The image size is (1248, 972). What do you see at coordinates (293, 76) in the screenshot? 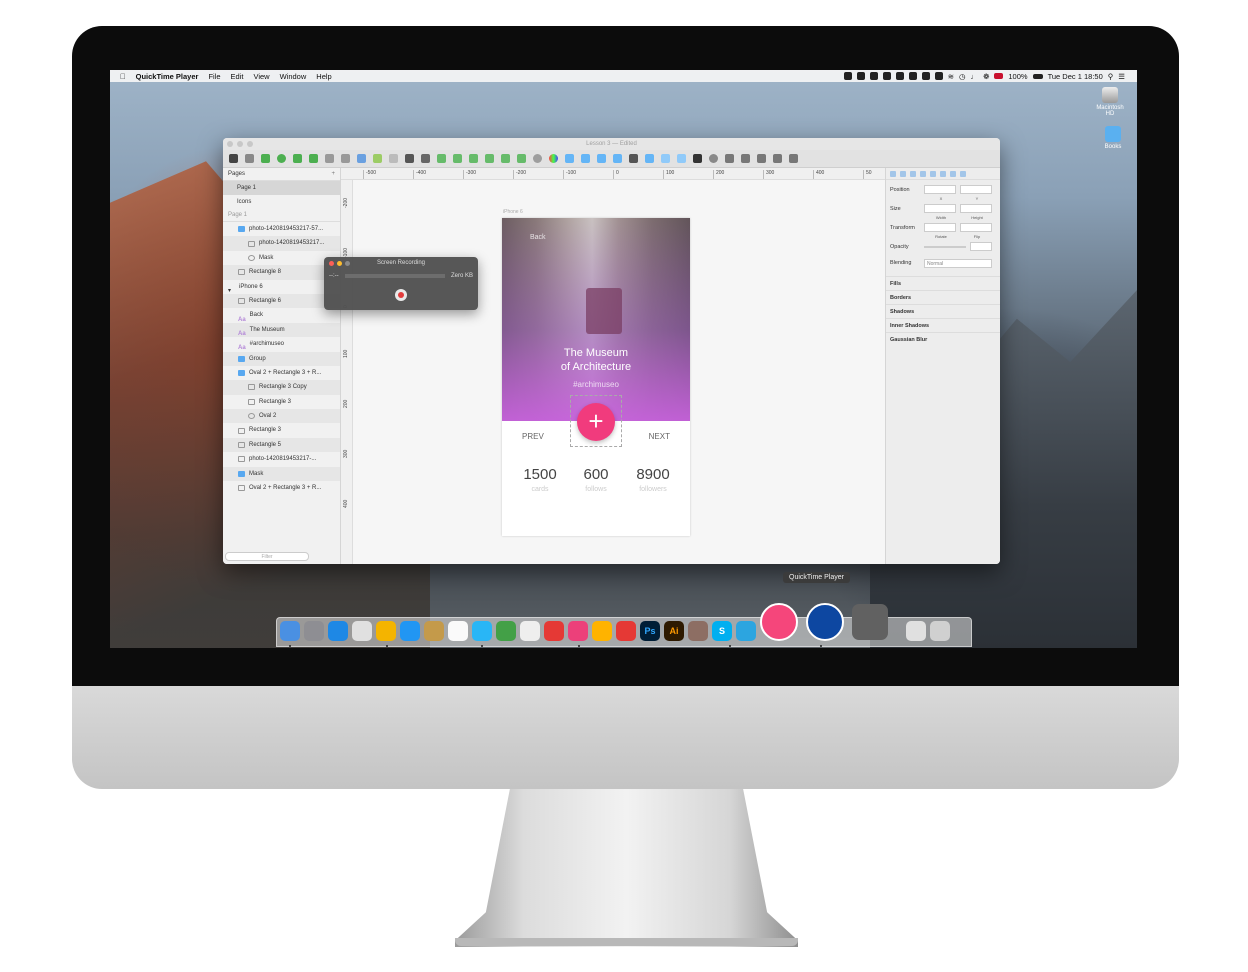
I see `menu-window: Window` at bounding box center [293, 76].